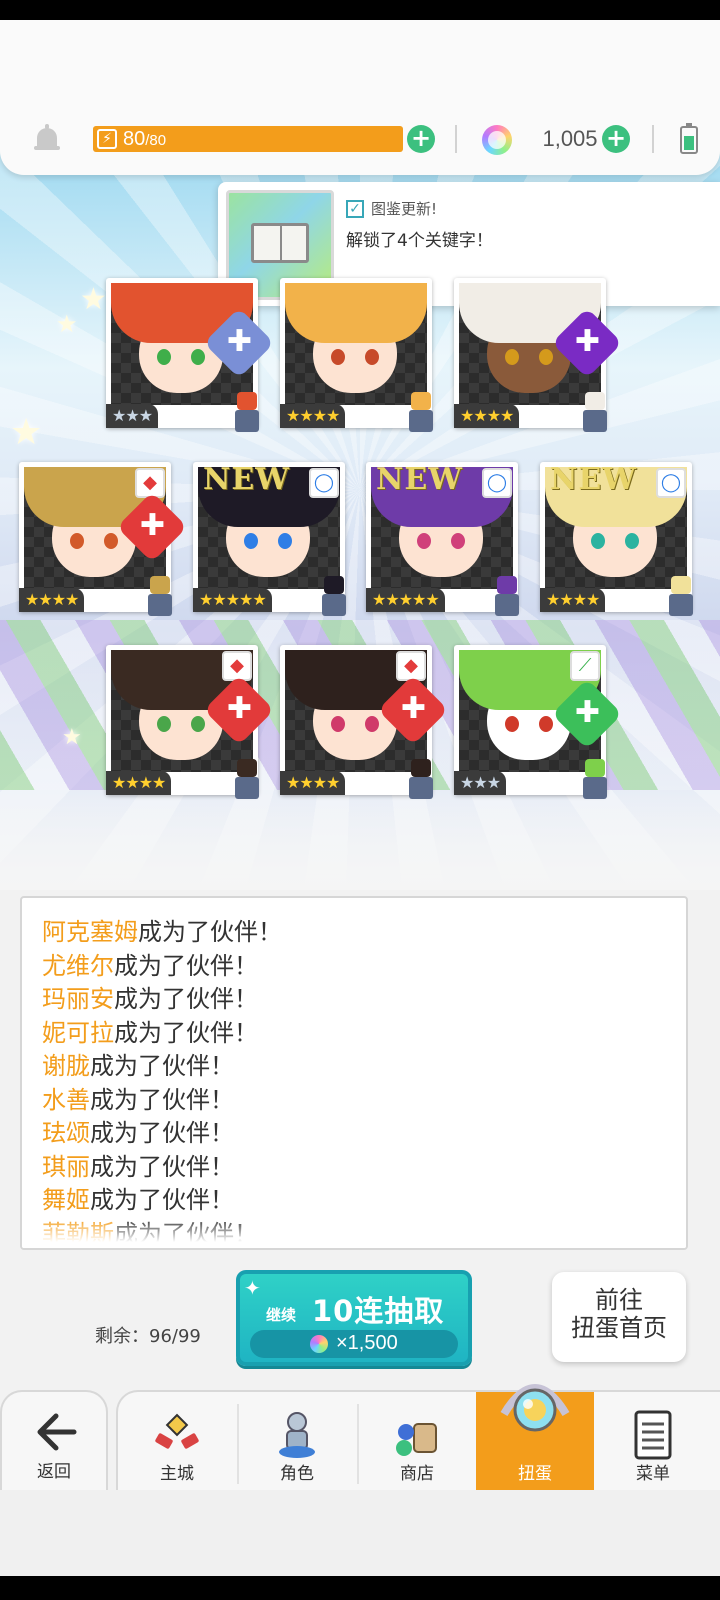  I want to click on character-name: 舞姬, so click(66, 1200).